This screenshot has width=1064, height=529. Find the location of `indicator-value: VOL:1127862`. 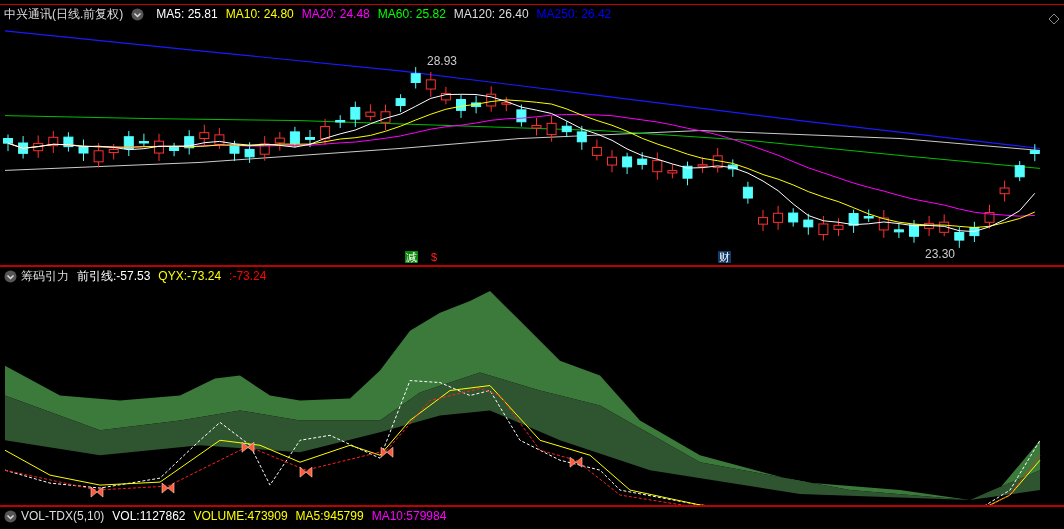

indicator-value: VOL:1127862 is located at coordinates (149, 516).